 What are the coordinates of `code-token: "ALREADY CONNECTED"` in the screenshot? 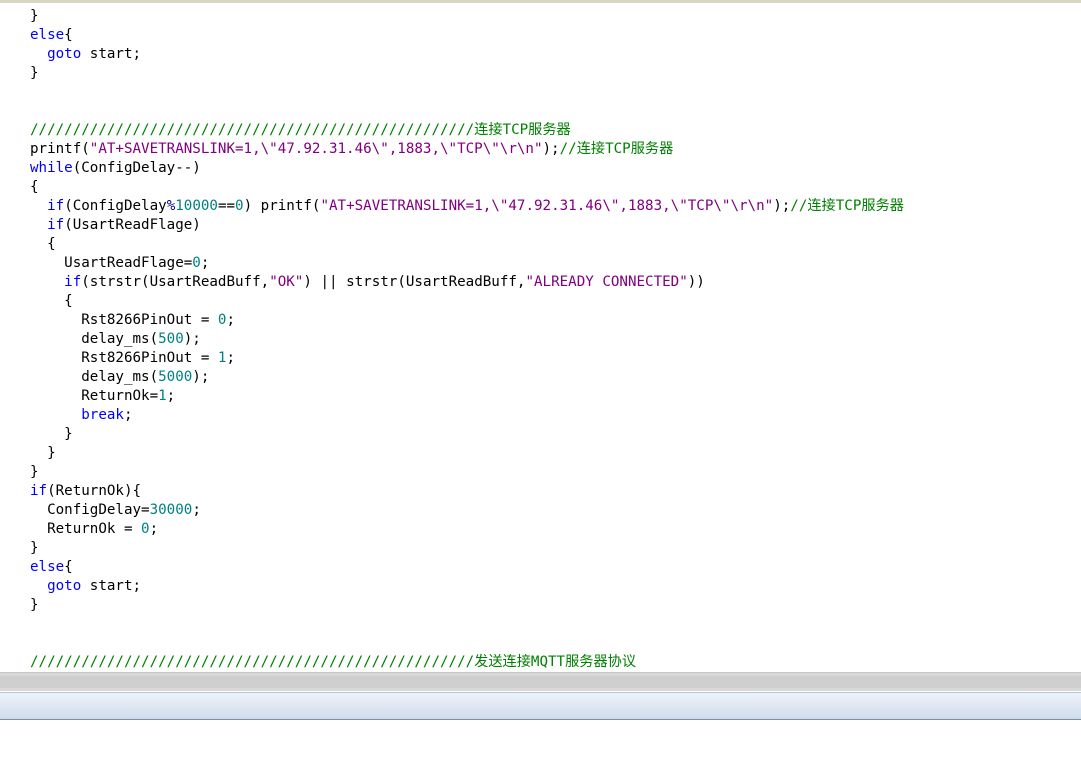 It's located at (606, 282).